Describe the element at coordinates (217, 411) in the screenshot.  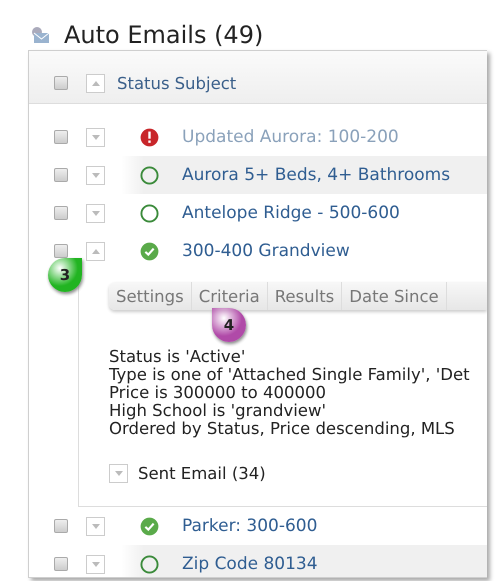
I see `criteria-line: High School is 'grandview'` at that location.